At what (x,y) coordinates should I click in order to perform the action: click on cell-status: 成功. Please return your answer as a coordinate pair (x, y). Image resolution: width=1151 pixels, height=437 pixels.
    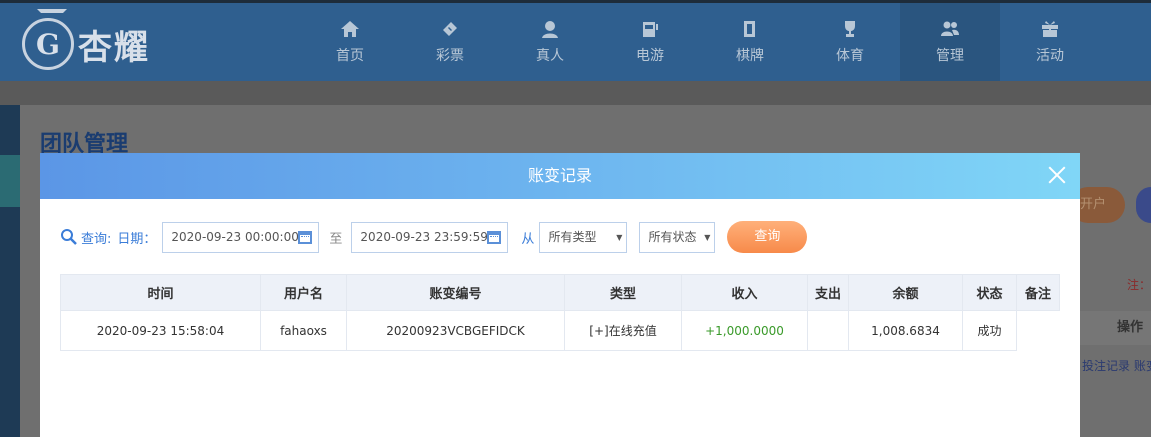
    Looking at the image, I should click on (989, 330).